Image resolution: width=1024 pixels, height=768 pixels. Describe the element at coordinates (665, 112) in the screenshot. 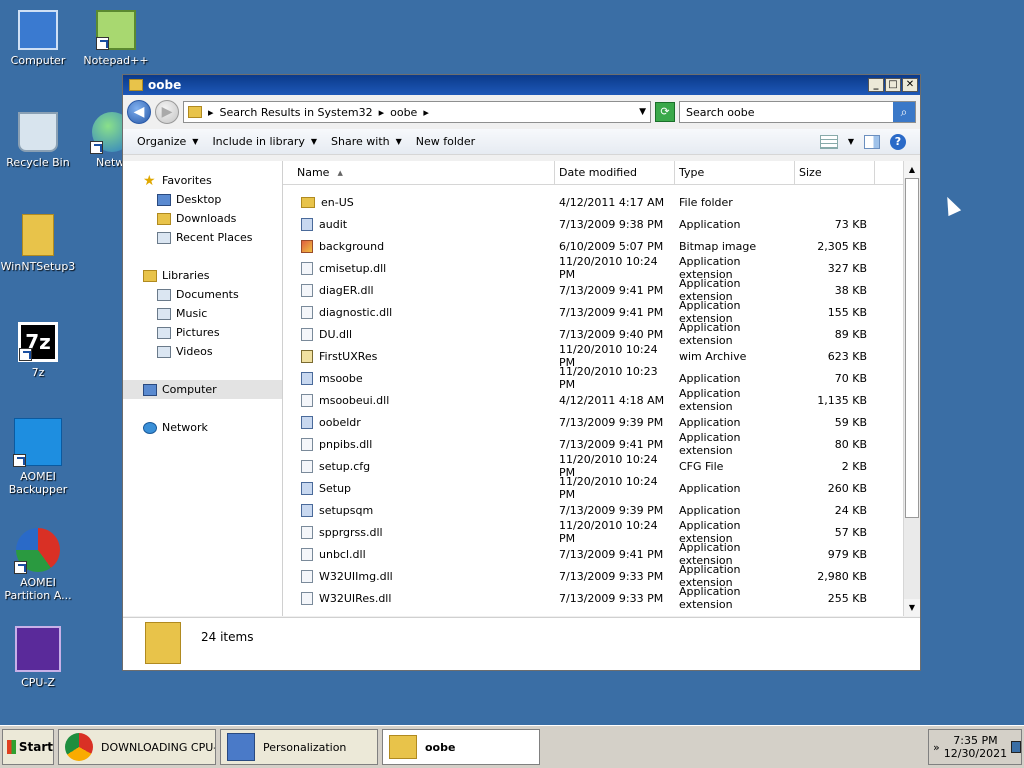

I see `refresh-button: ⟳` at that location.